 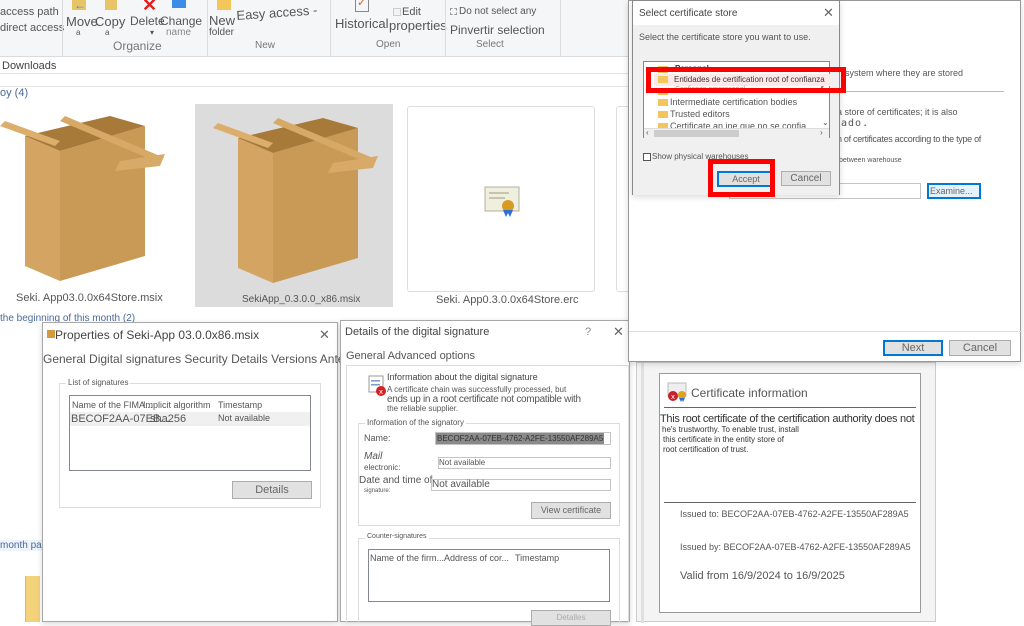 I want to click on email-field: Not available, so click(x=524, y=463).